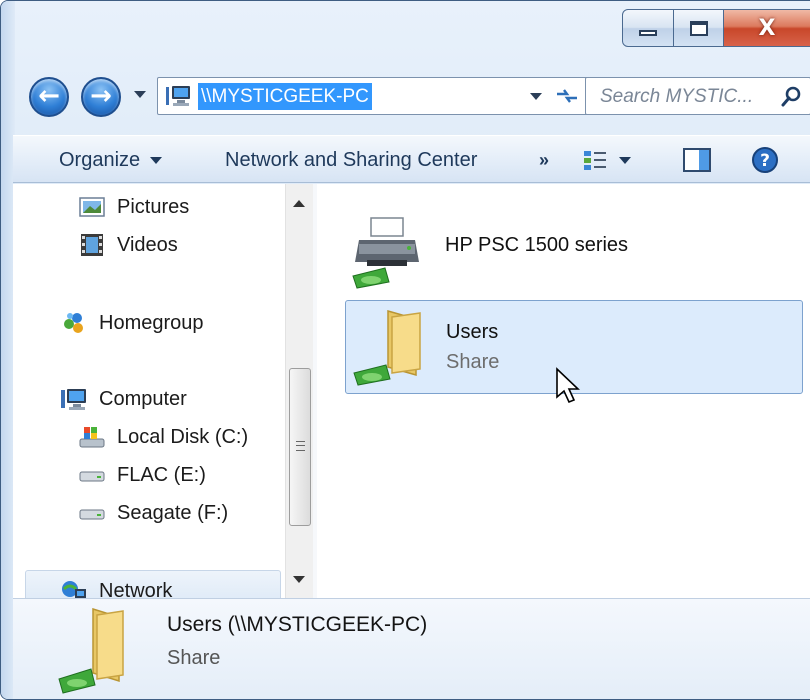 This screenshot has height=700, width=810. Describe the element at coordinates (147, 244) in the screenshot. I see `nav-item-label: Videos` at that location.